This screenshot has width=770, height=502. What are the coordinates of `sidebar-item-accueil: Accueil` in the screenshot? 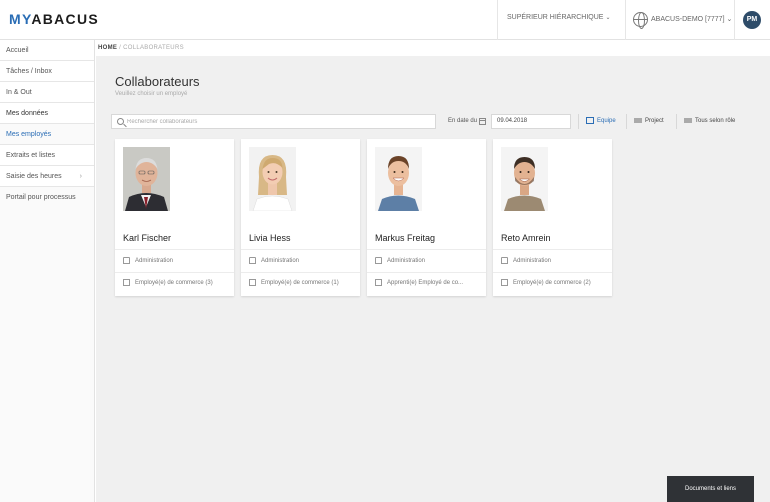 It's located at (47, 50).